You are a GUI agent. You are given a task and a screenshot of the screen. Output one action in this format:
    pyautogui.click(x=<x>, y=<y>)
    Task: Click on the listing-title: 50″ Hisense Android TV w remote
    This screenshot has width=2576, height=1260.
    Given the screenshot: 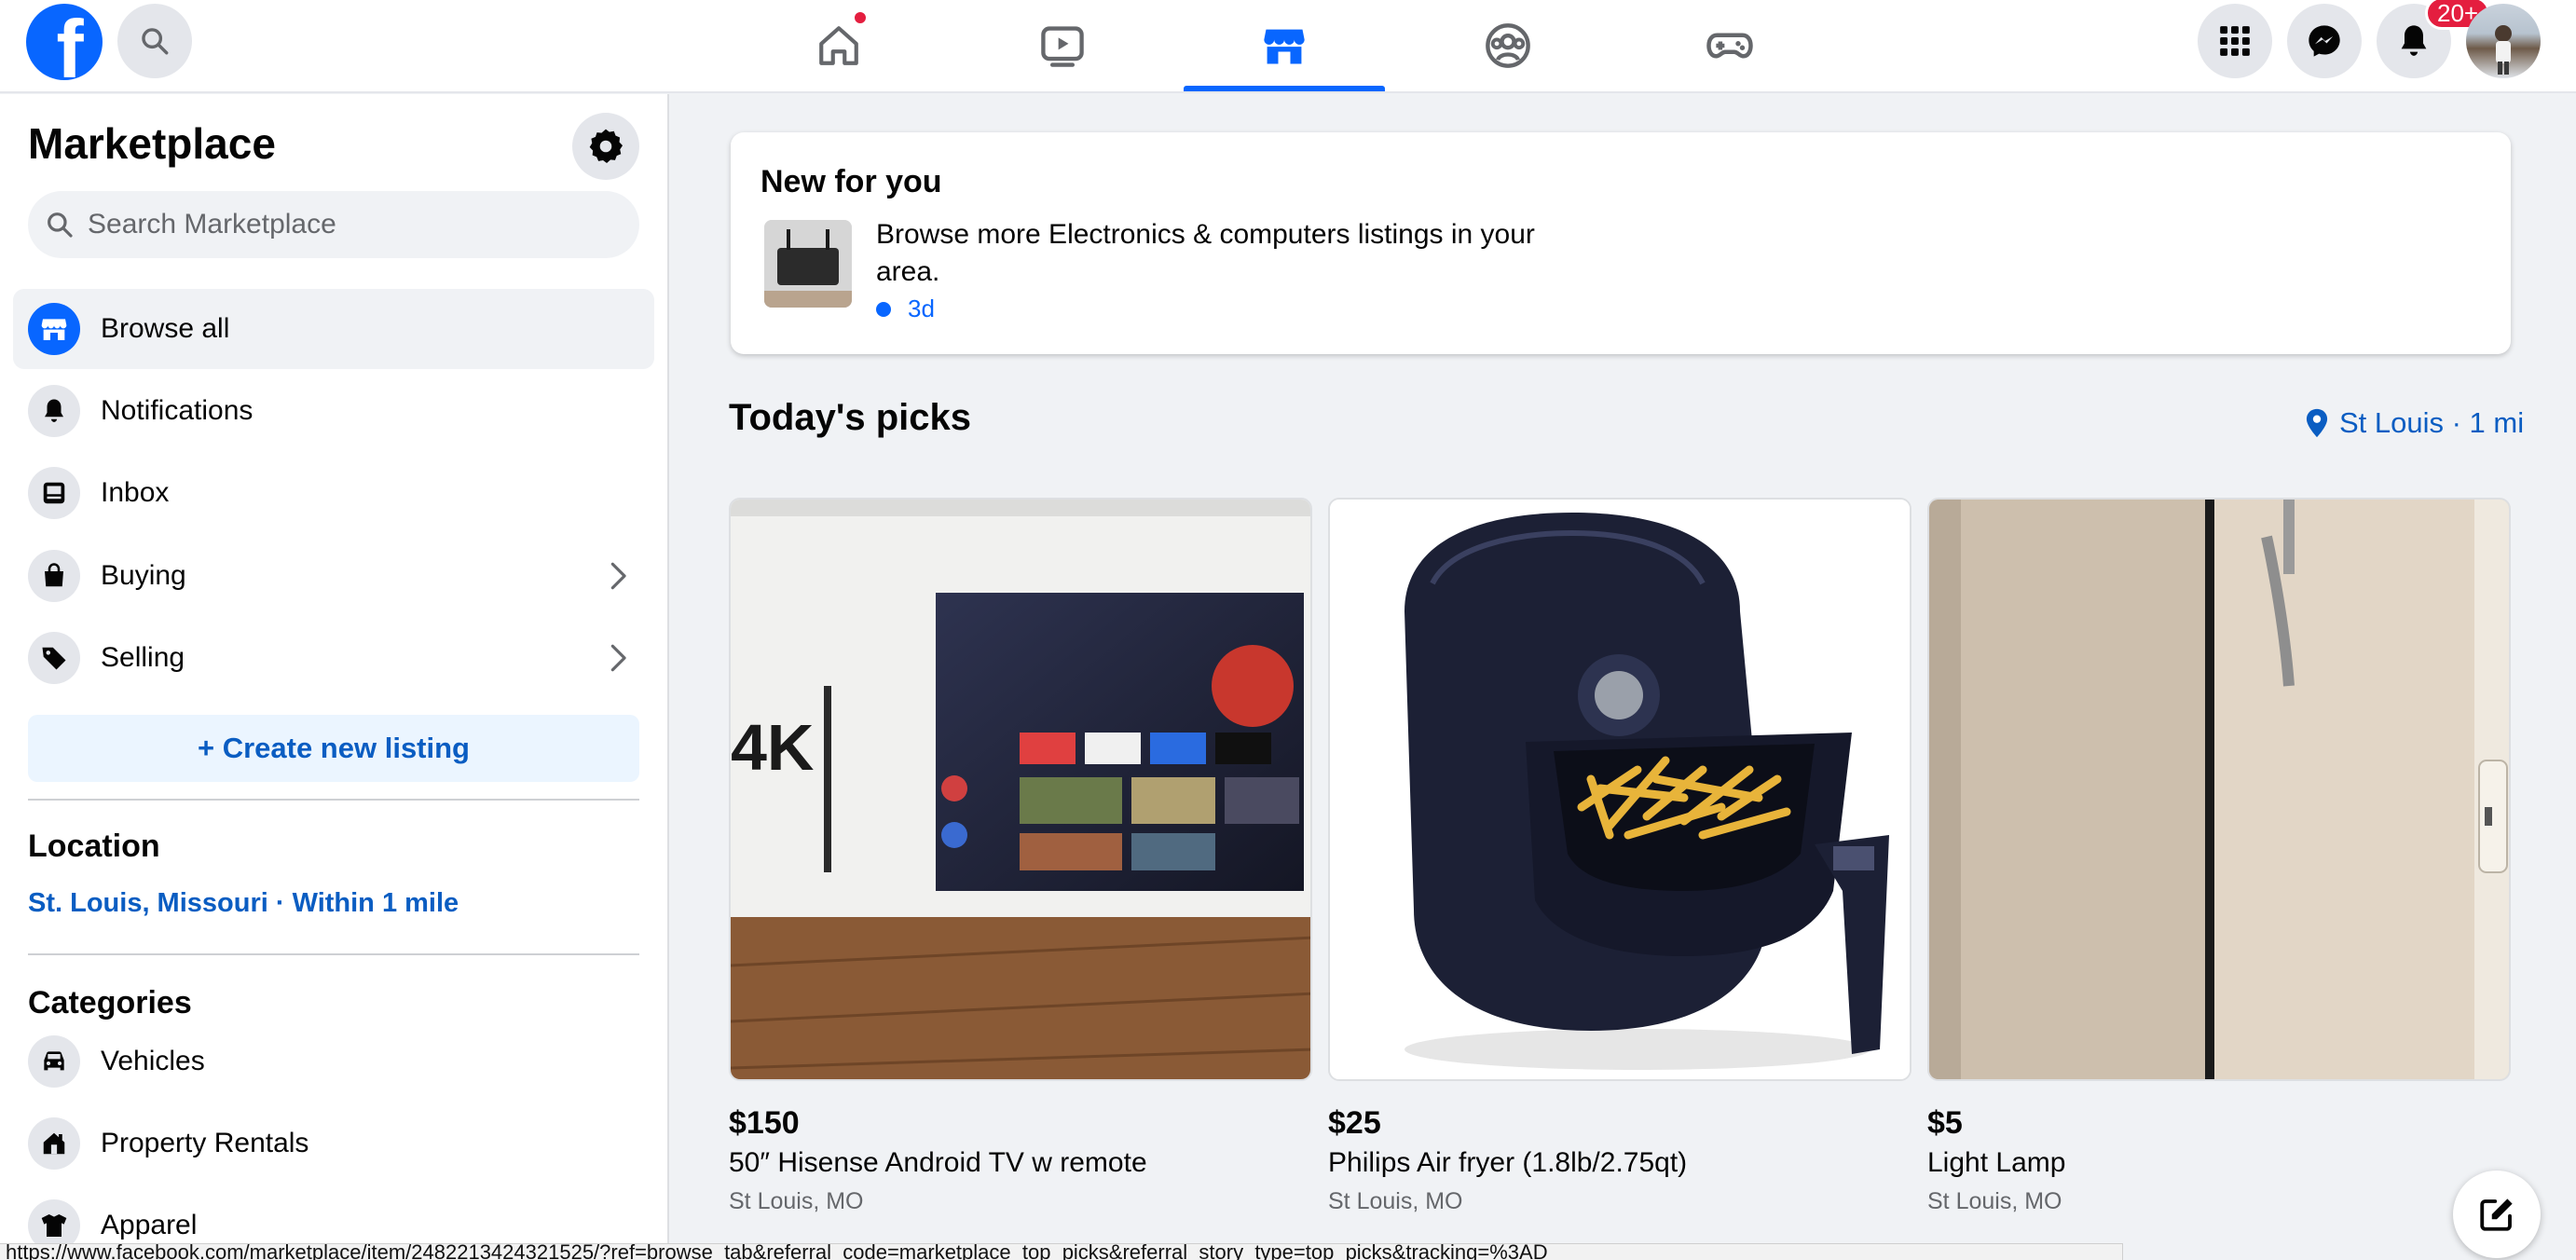 What is the action you would take?
    pyautogui.click(x=938, y=1162)
    